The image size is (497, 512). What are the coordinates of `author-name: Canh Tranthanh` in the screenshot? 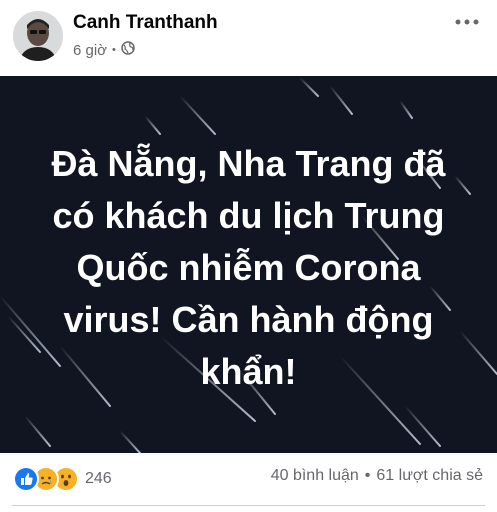 It's located at (145, 23).